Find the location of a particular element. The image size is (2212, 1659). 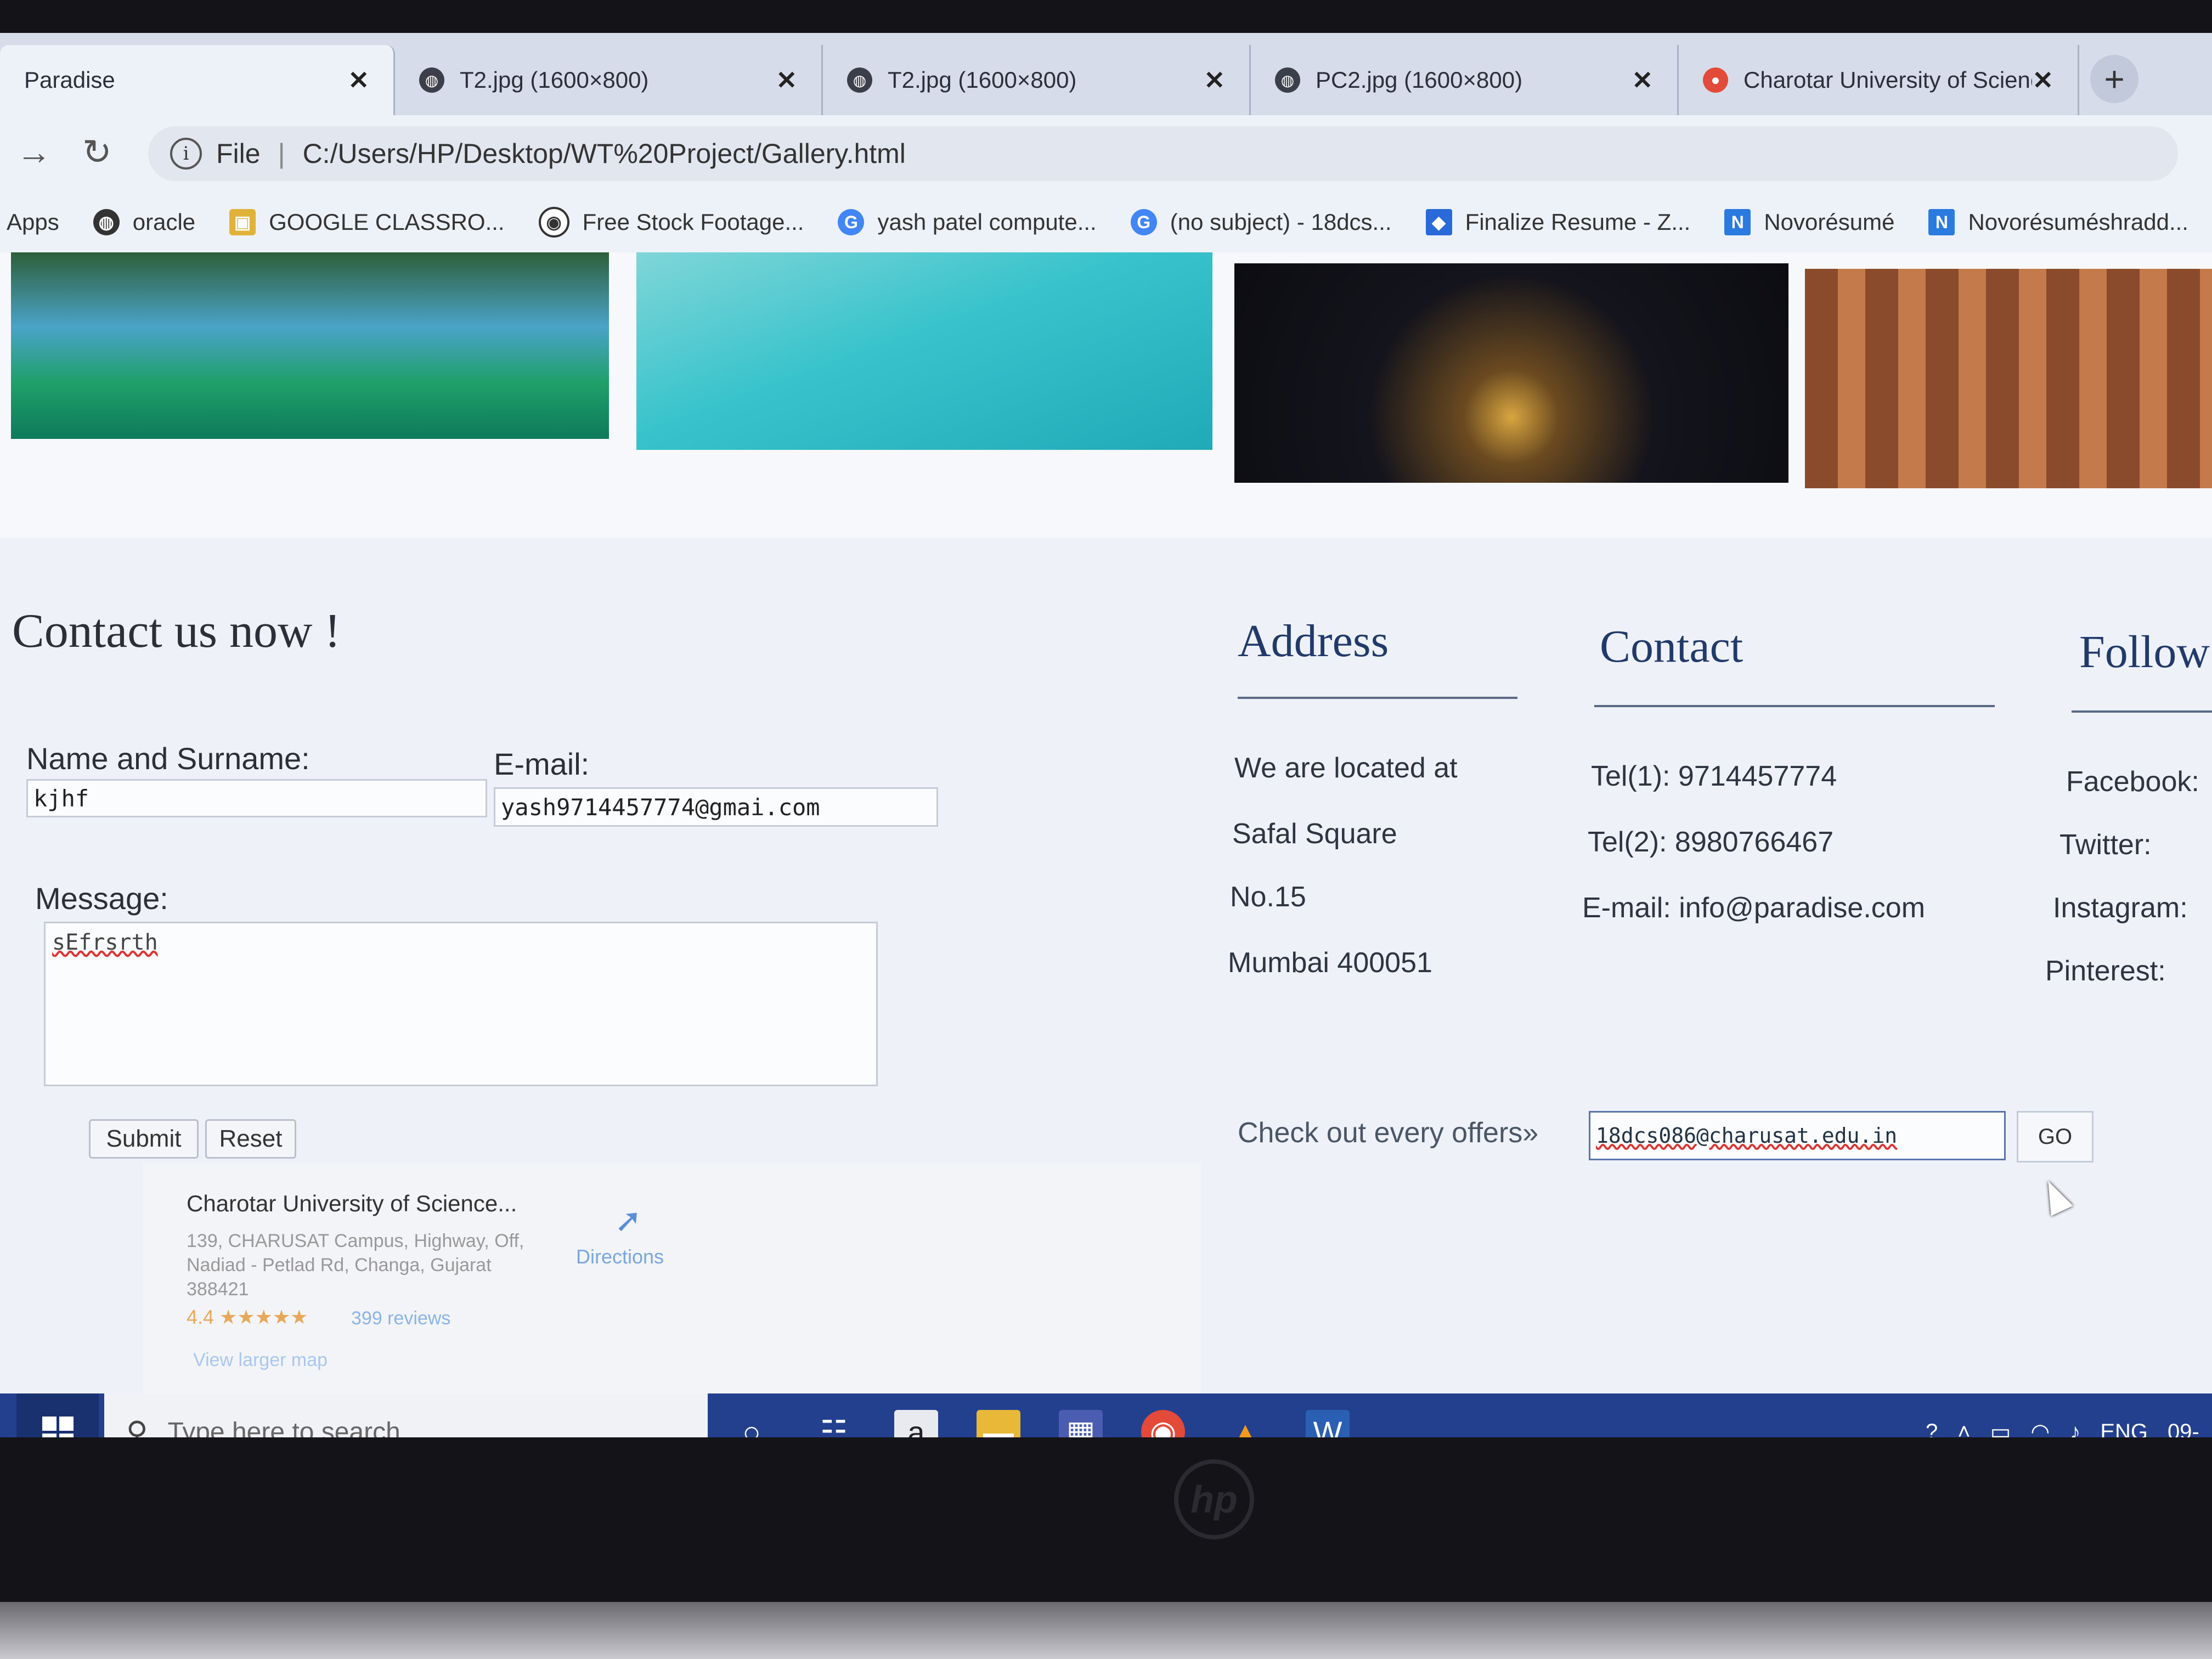

view-larger-map-link: View larger map is located at coordinates (260, 1360).